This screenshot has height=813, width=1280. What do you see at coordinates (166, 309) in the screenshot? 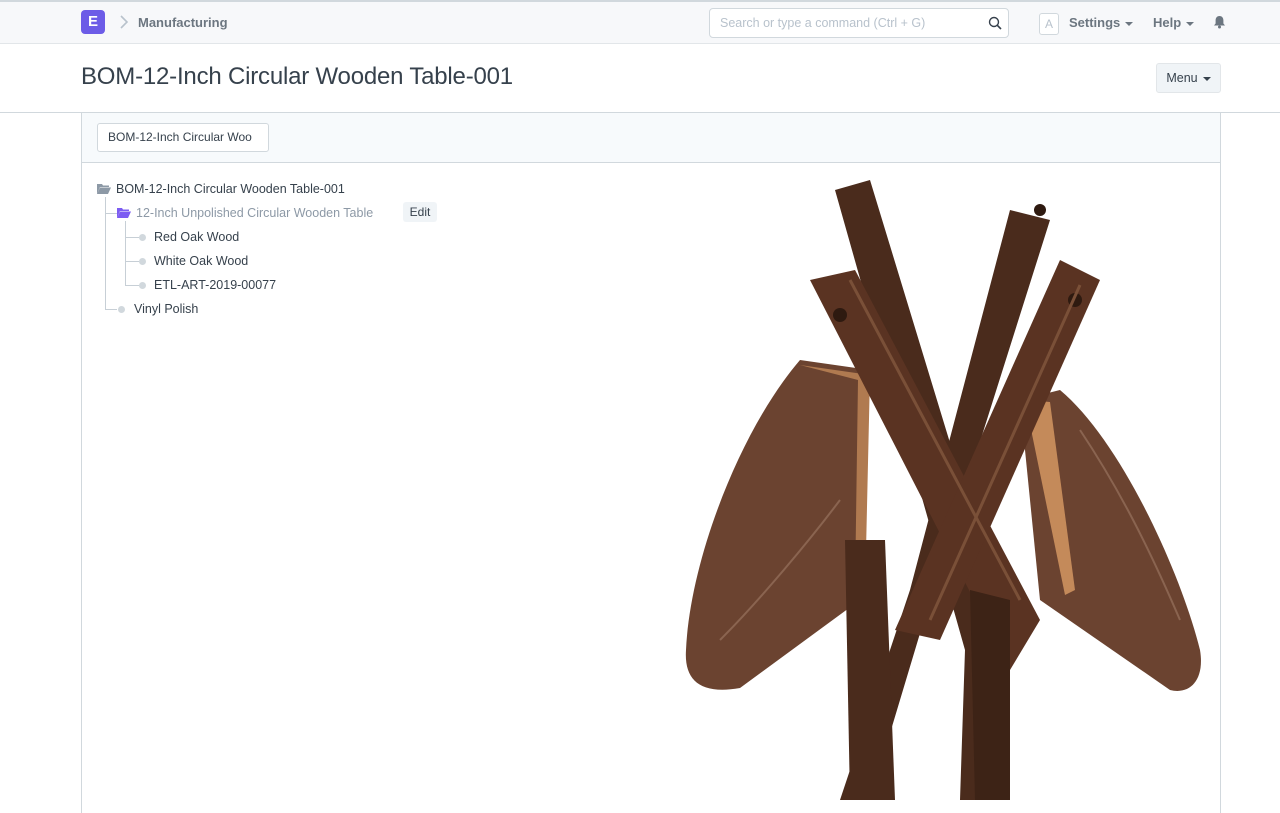
I see `tree-node-item: Vinyl Polish` at bounding box center [166, 309].